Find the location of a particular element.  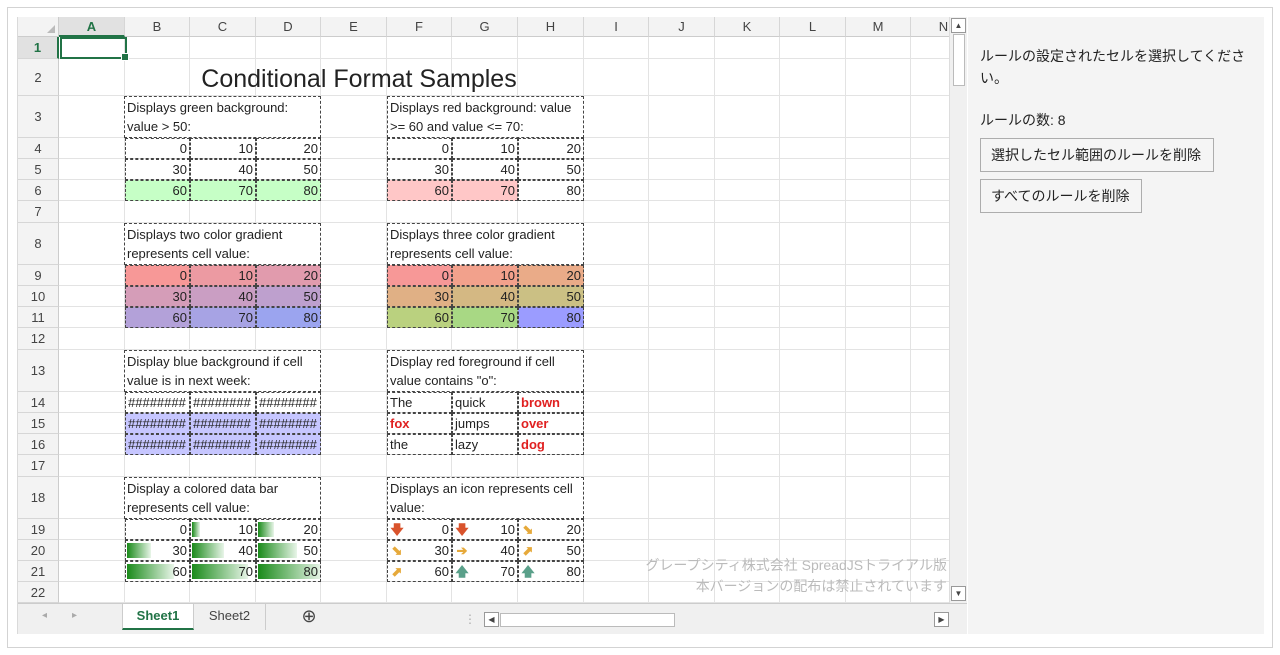

select-all-corner is located at coordinates (38, 27).